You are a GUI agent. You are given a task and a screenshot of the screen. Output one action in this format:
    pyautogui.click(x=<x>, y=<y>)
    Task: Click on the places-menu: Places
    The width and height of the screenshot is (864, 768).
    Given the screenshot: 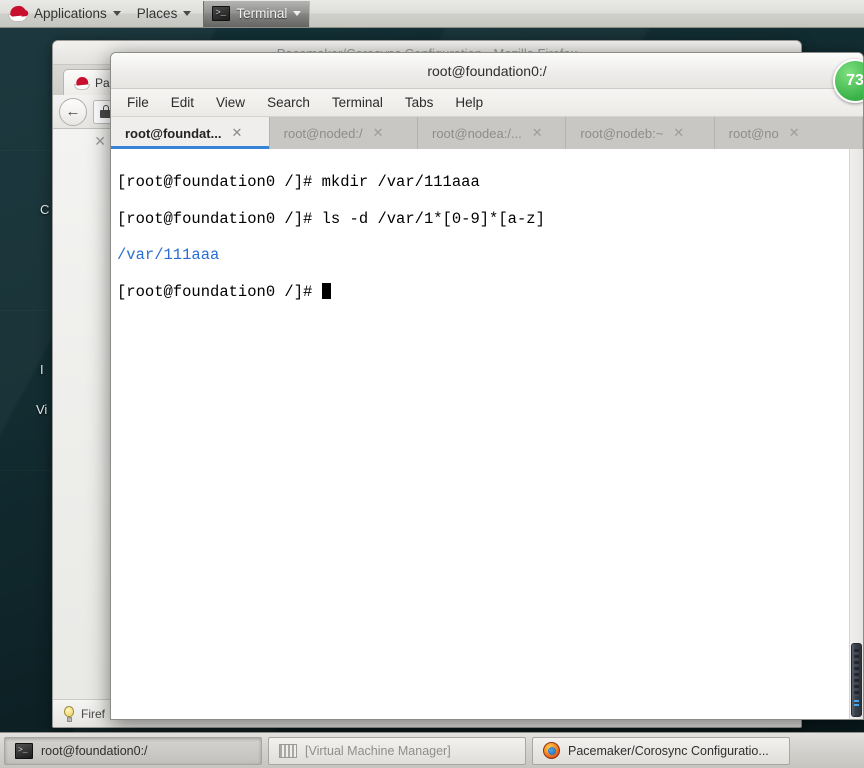 What is the action you would take?
    pyautogui.click(x=164, y=14)
    